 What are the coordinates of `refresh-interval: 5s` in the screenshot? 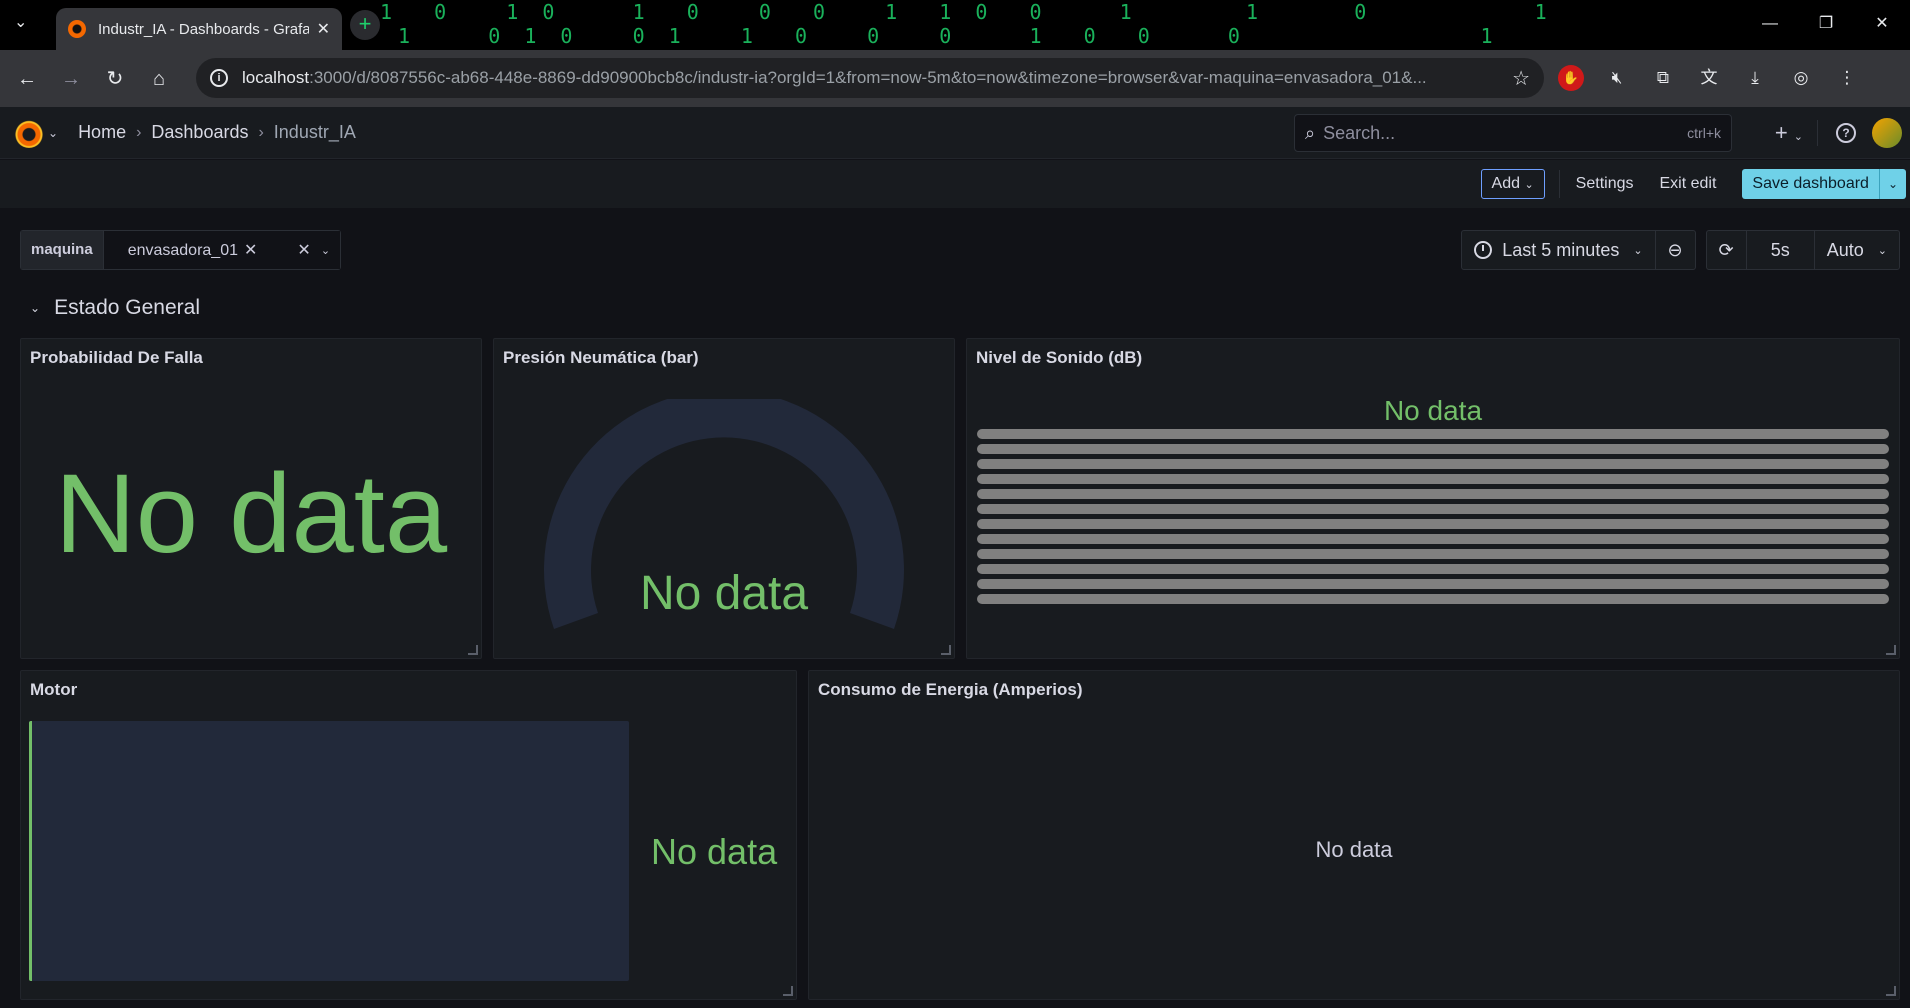 It's located at (1779, 250).